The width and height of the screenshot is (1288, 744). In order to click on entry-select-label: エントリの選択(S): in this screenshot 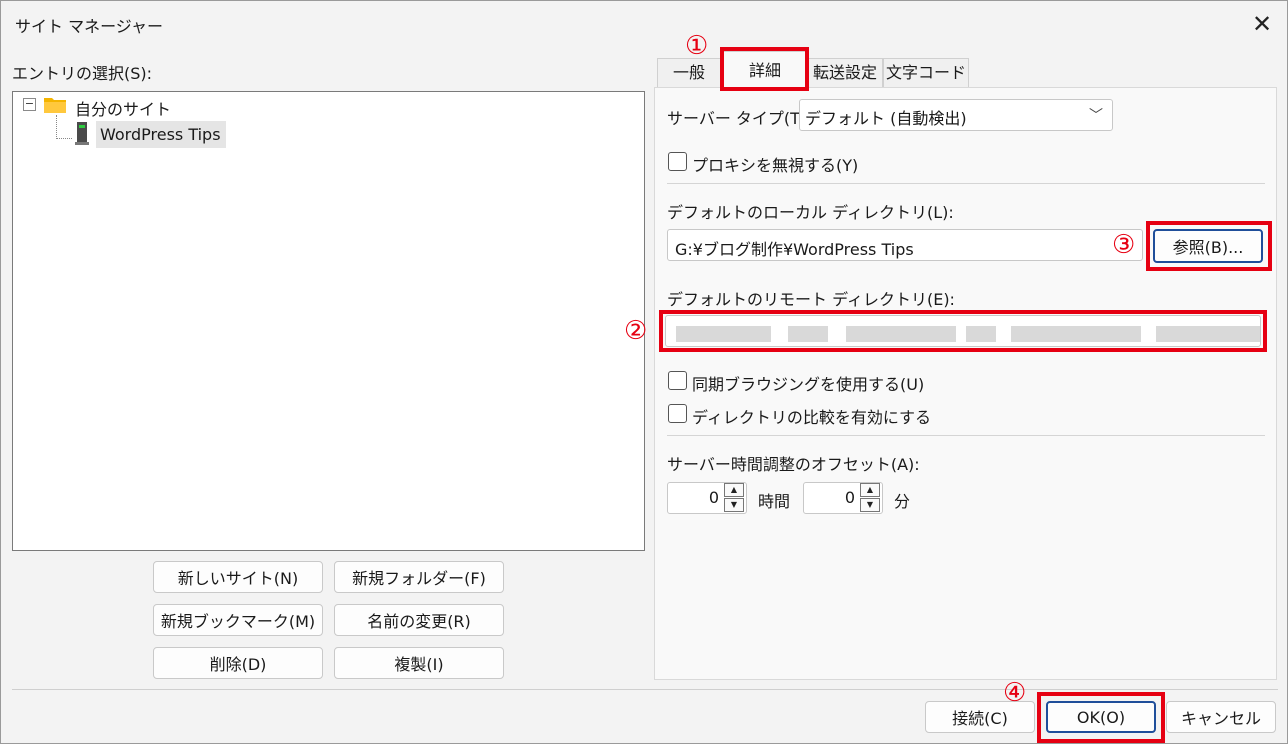, I will do `click(82, 73)`.